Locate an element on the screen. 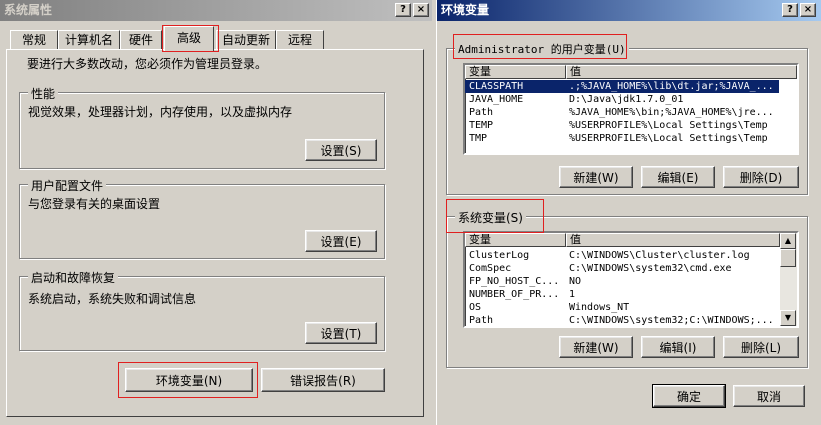 The width and height of the screenshot is (821, 425). variable-name: ClusterLog is located at coordinates (499, 255).